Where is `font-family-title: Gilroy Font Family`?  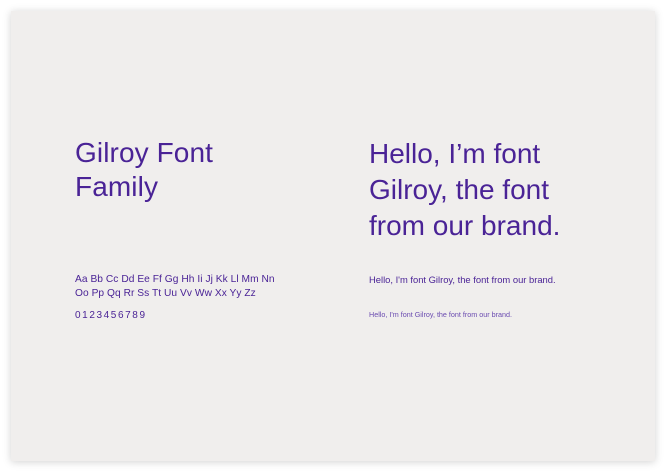
font-family-title: Gilroy Font Family is located at coordinates (144, 169).